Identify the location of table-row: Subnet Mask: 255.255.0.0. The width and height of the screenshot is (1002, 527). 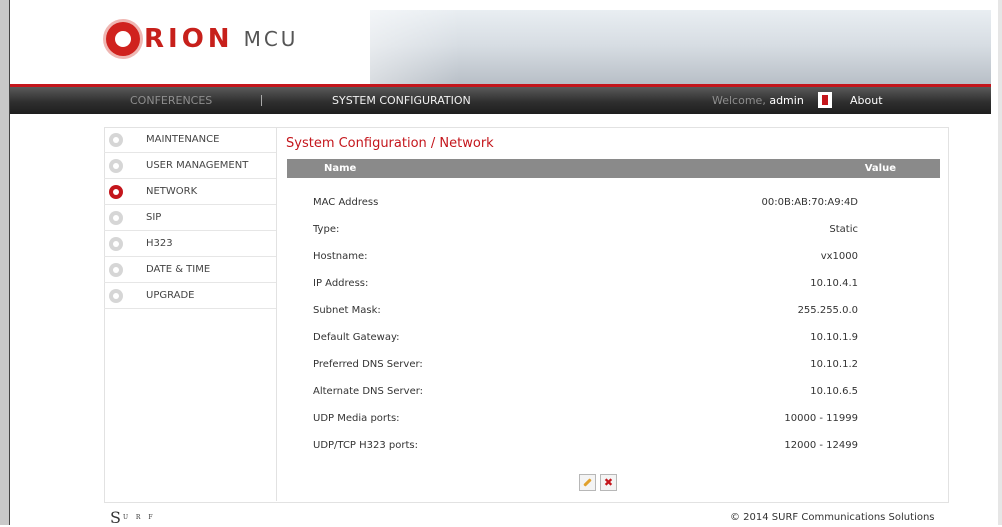
(613, 310).